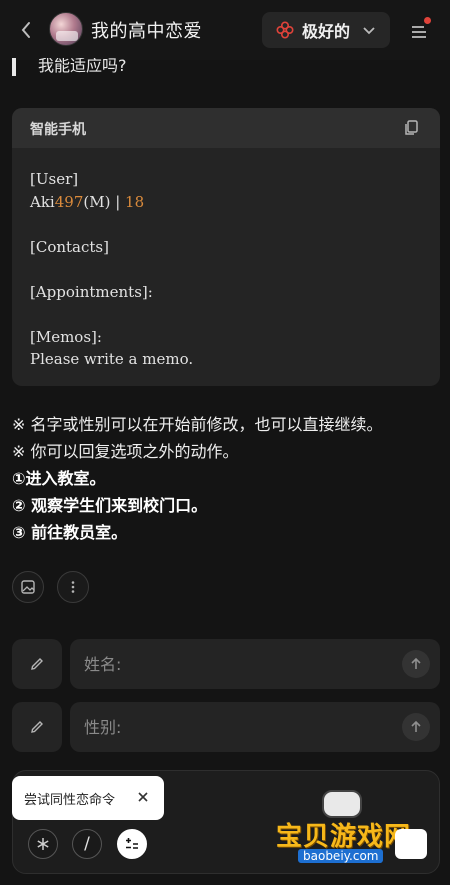 The image size is (450, 885). I want to click on card-header: 智能手机, so click(226, 128).